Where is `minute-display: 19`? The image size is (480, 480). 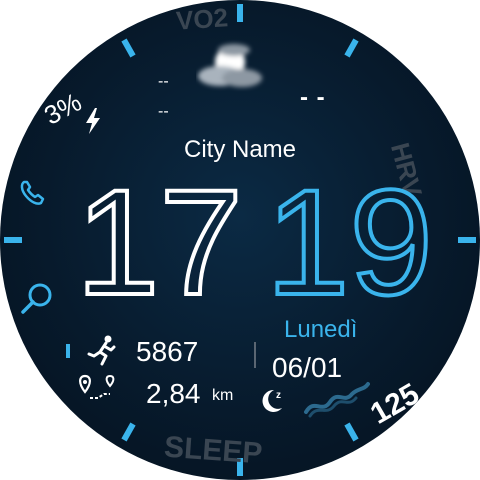
minute-display: 19 is located at coordinates (349, 236).